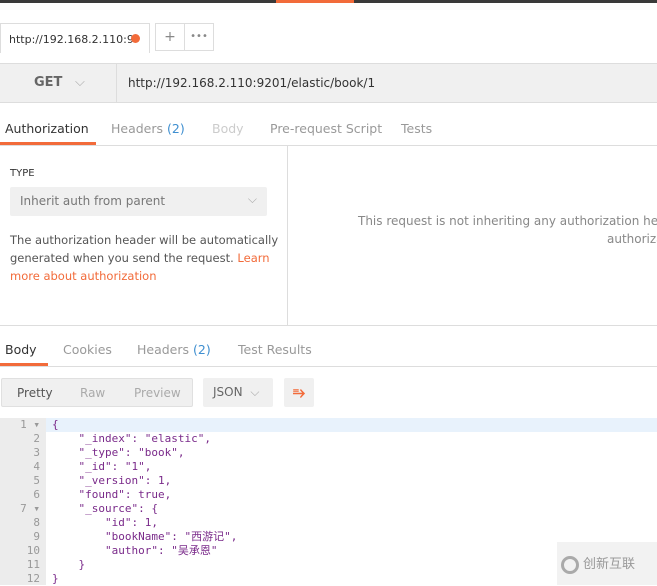 This screenshot has width=657, height=586. What do you see at coordinates (22, 173) in the screenshot?
I see `type-label: TYPE` at bounding box center [22, 173].